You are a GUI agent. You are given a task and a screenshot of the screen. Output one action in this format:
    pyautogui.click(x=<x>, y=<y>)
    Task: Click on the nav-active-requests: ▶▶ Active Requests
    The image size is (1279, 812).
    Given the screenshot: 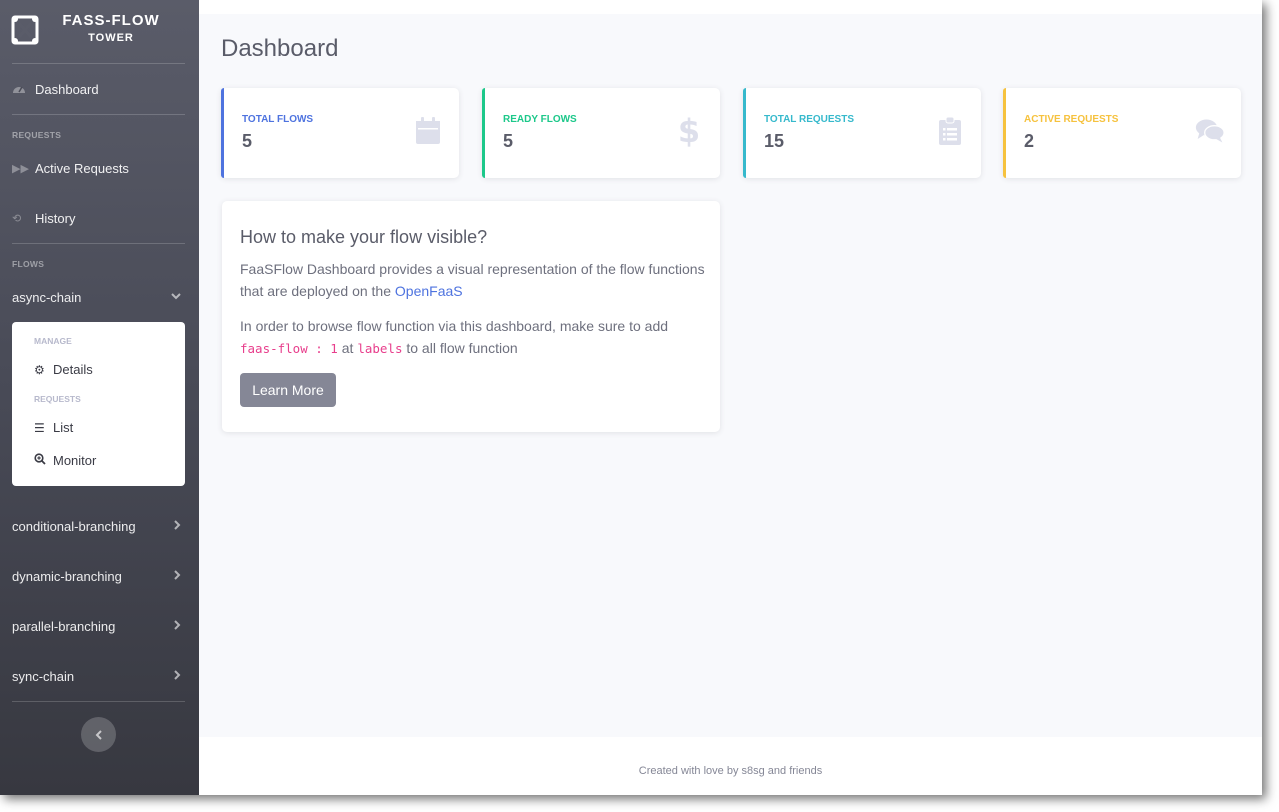 What is the action you would take?
    pyautogui.click(x=99, y=168)
    